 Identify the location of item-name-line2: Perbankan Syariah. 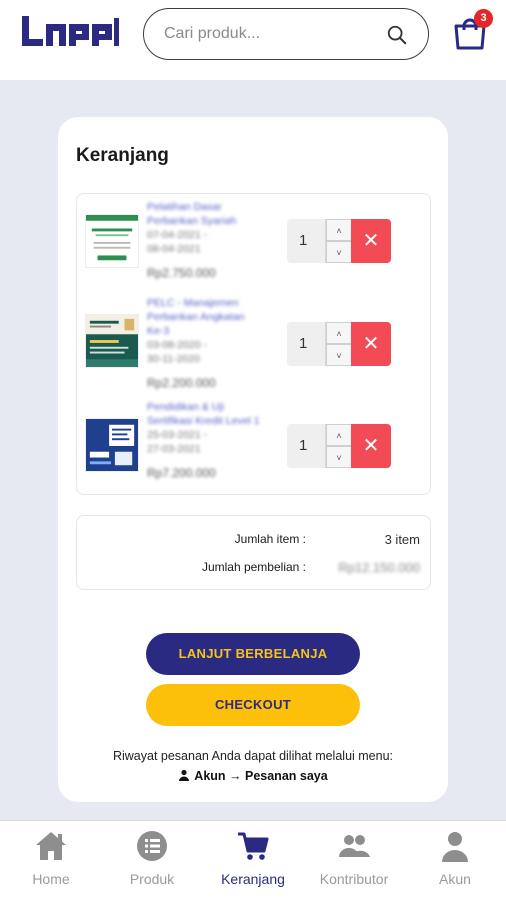
(217, 221).